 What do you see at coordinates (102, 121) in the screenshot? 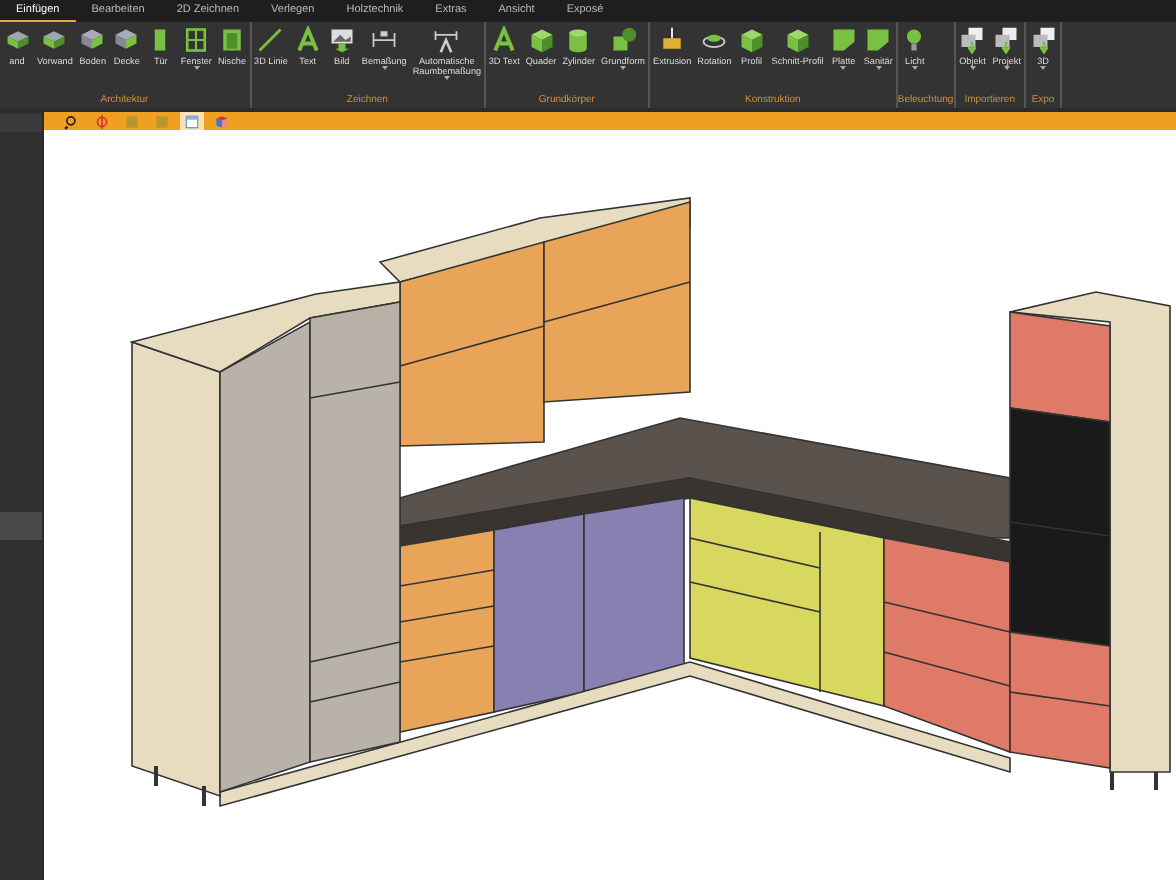
I see `compass-icon` at bounding box center [102, 121].